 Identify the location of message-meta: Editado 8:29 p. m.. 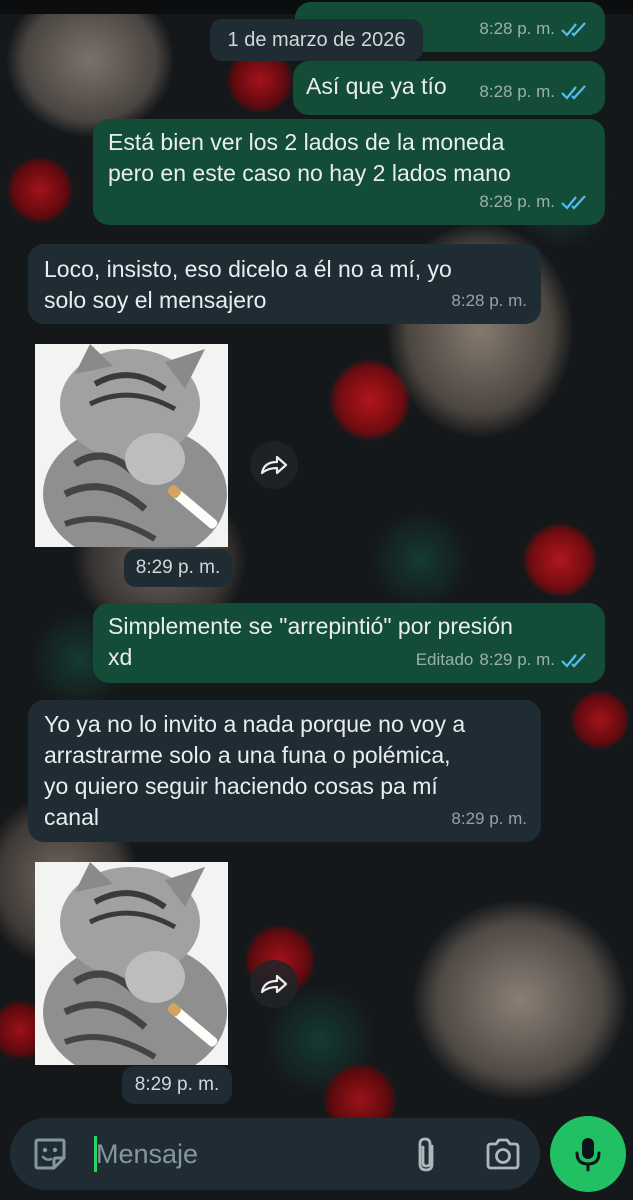
(503, 659).